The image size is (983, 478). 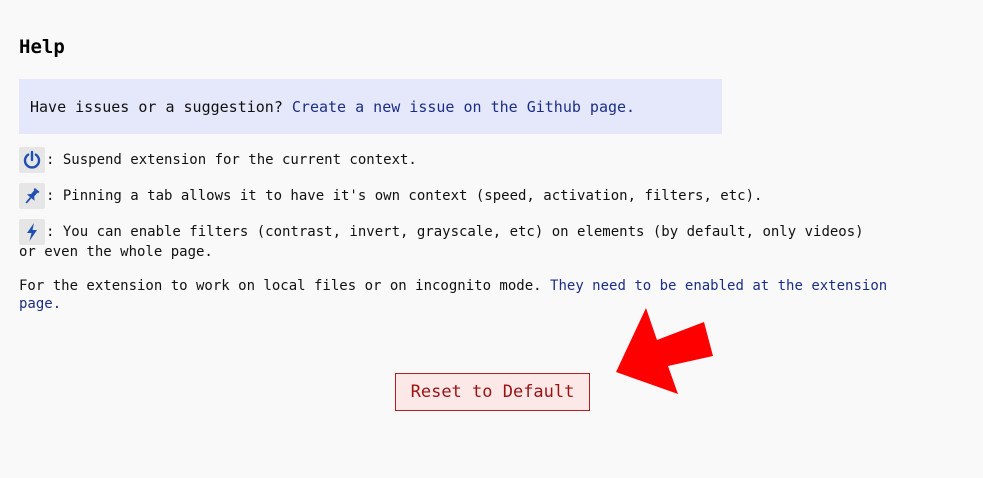 I want to click on help-title: Help, so click(x=42, y=47).